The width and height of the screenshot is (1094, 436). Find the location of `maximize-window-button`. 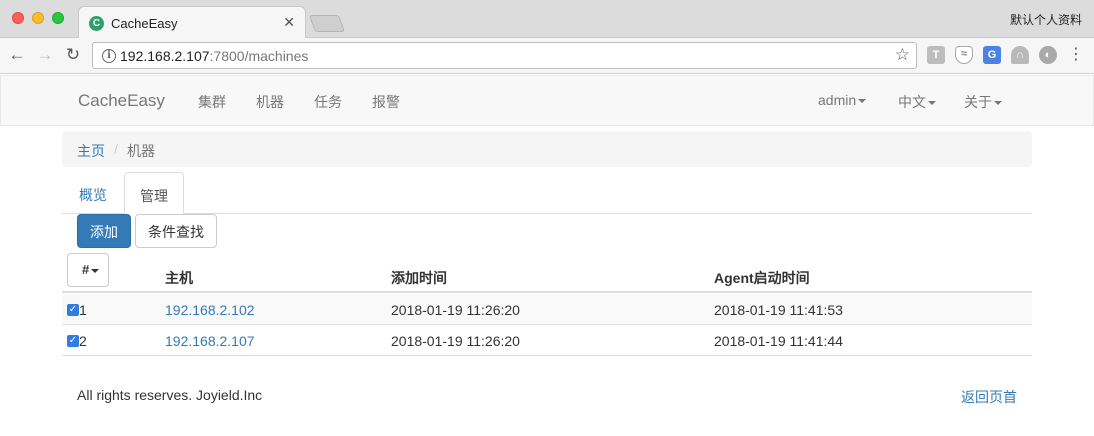

maximize-window-button is located at coordinates (58, 18).